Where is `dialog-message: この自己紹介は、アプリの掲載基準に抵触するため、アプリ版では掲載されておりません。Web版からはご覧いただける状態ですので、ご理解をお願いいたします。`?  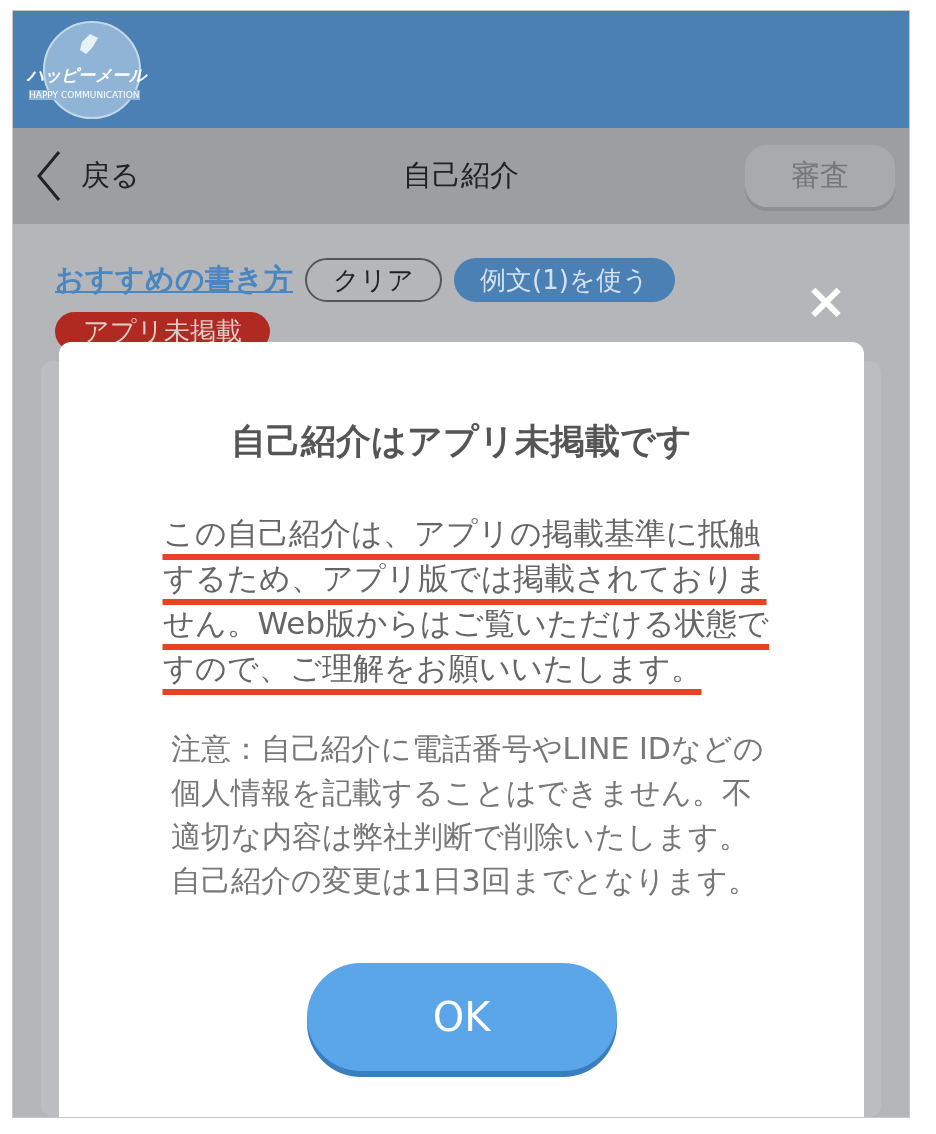 dialog-message: この自己紹介は、アプリの掲載基準に抵触するため、アプリ版では掲載されておりません。Web版からはご覧いただける状態ですので、ご理解をお願いいたします。 is located at coordinates (466, 601).